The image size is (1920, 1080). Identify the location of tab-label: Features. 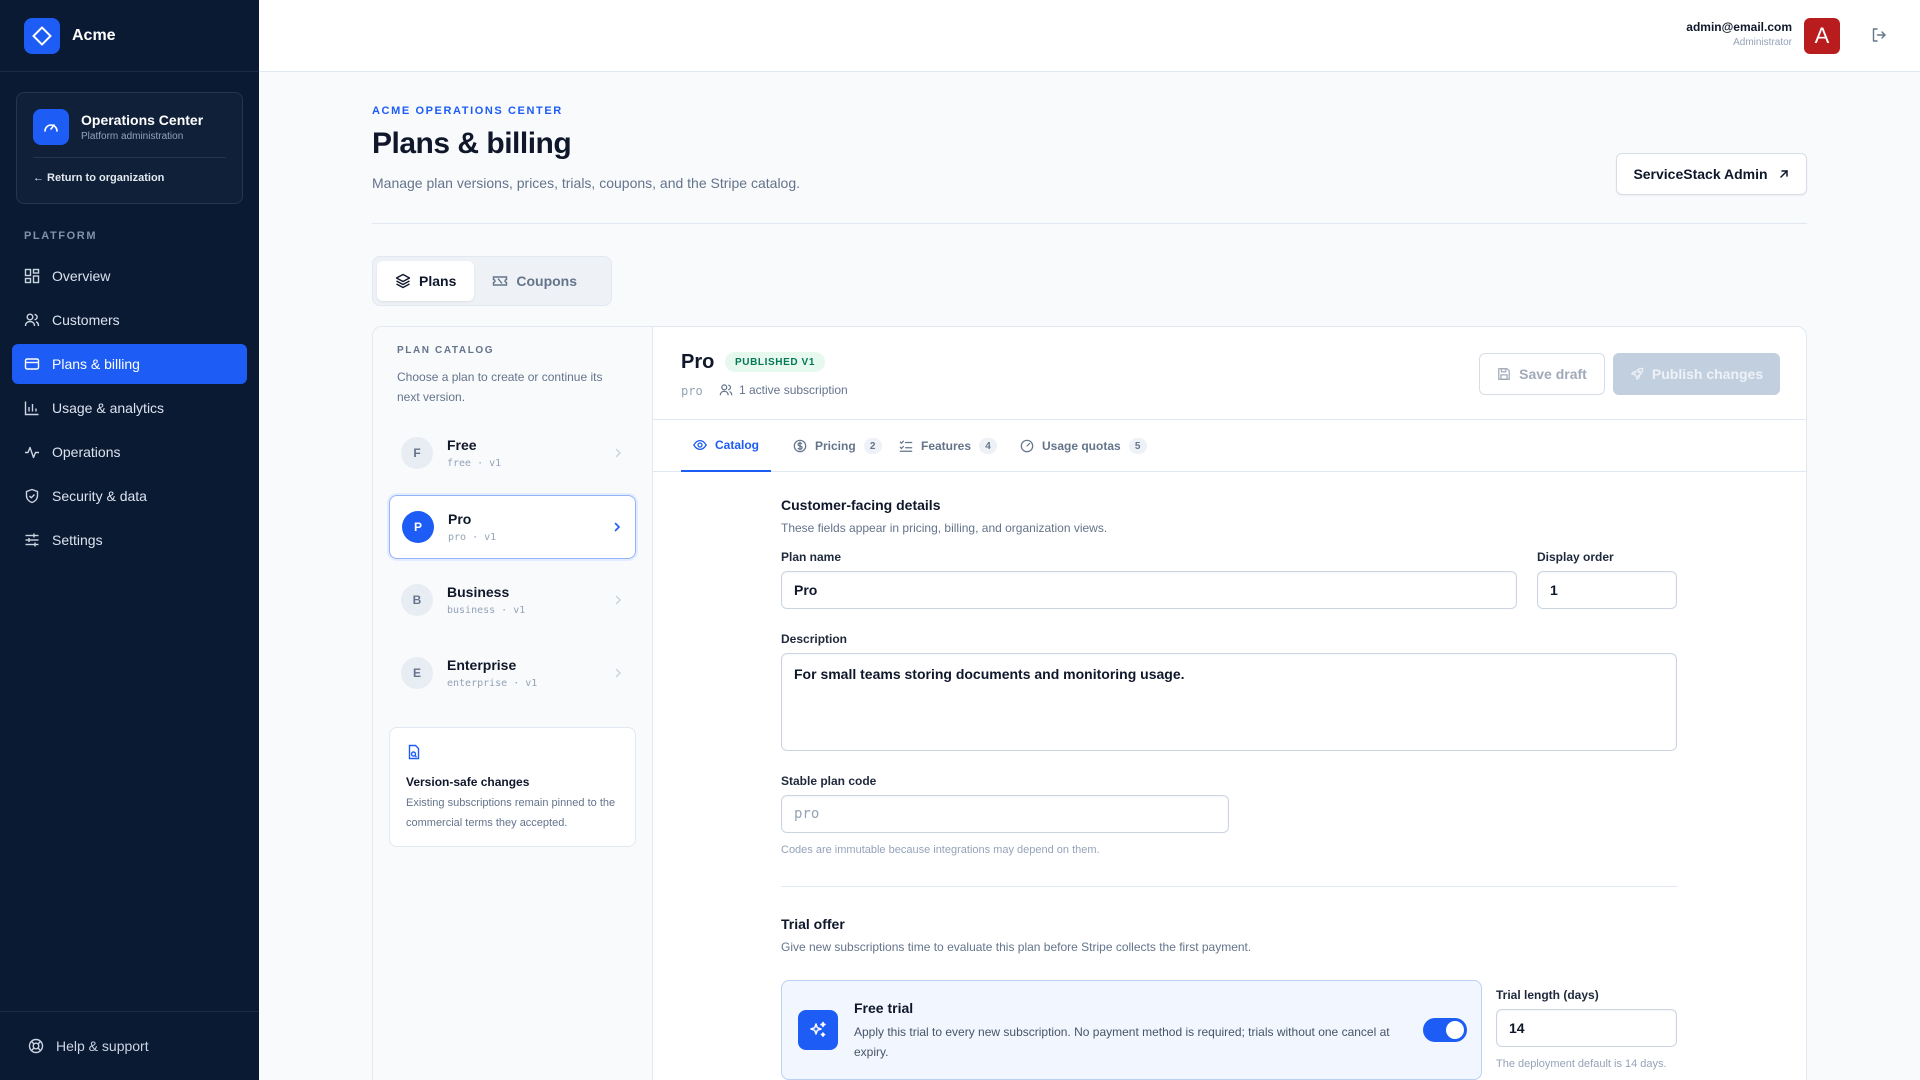
(946, 446).